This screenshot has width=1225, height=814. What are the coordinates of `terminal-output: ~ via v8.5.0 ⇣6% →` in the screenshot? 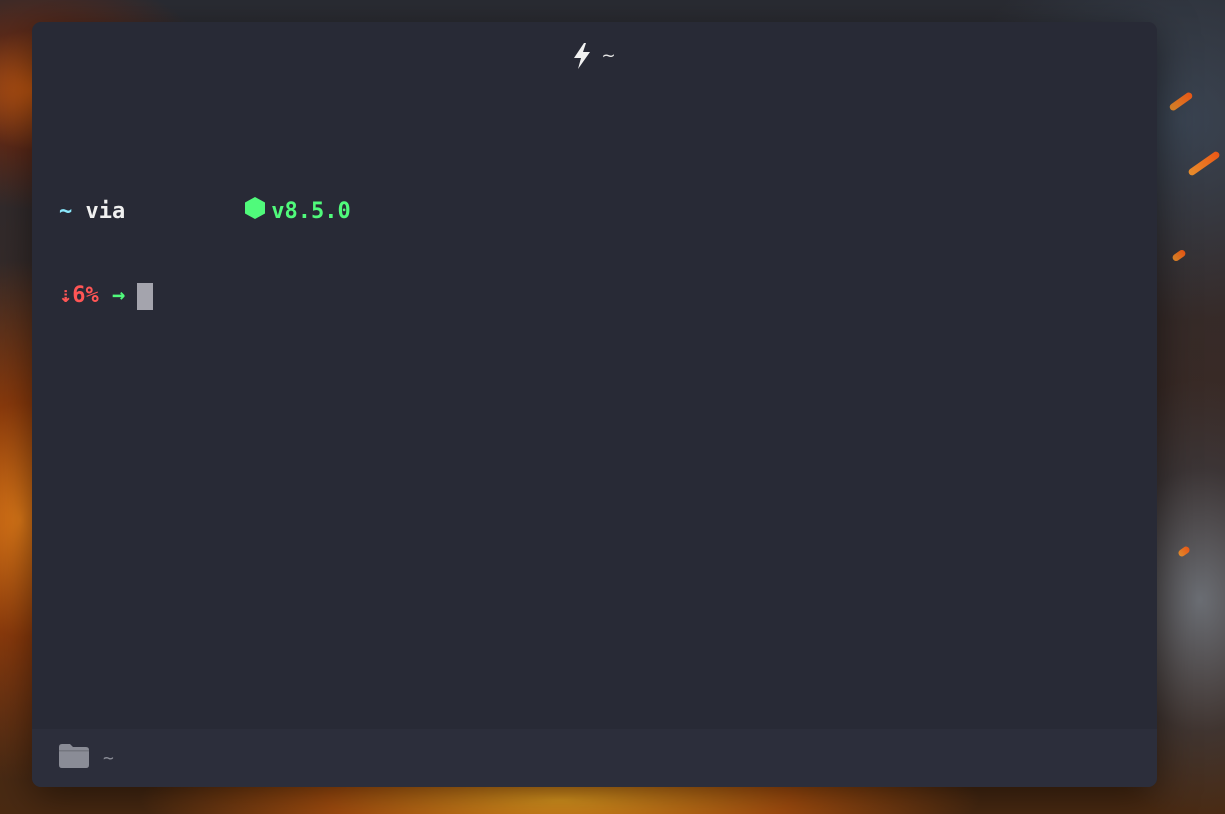 It's located at (205, 254).